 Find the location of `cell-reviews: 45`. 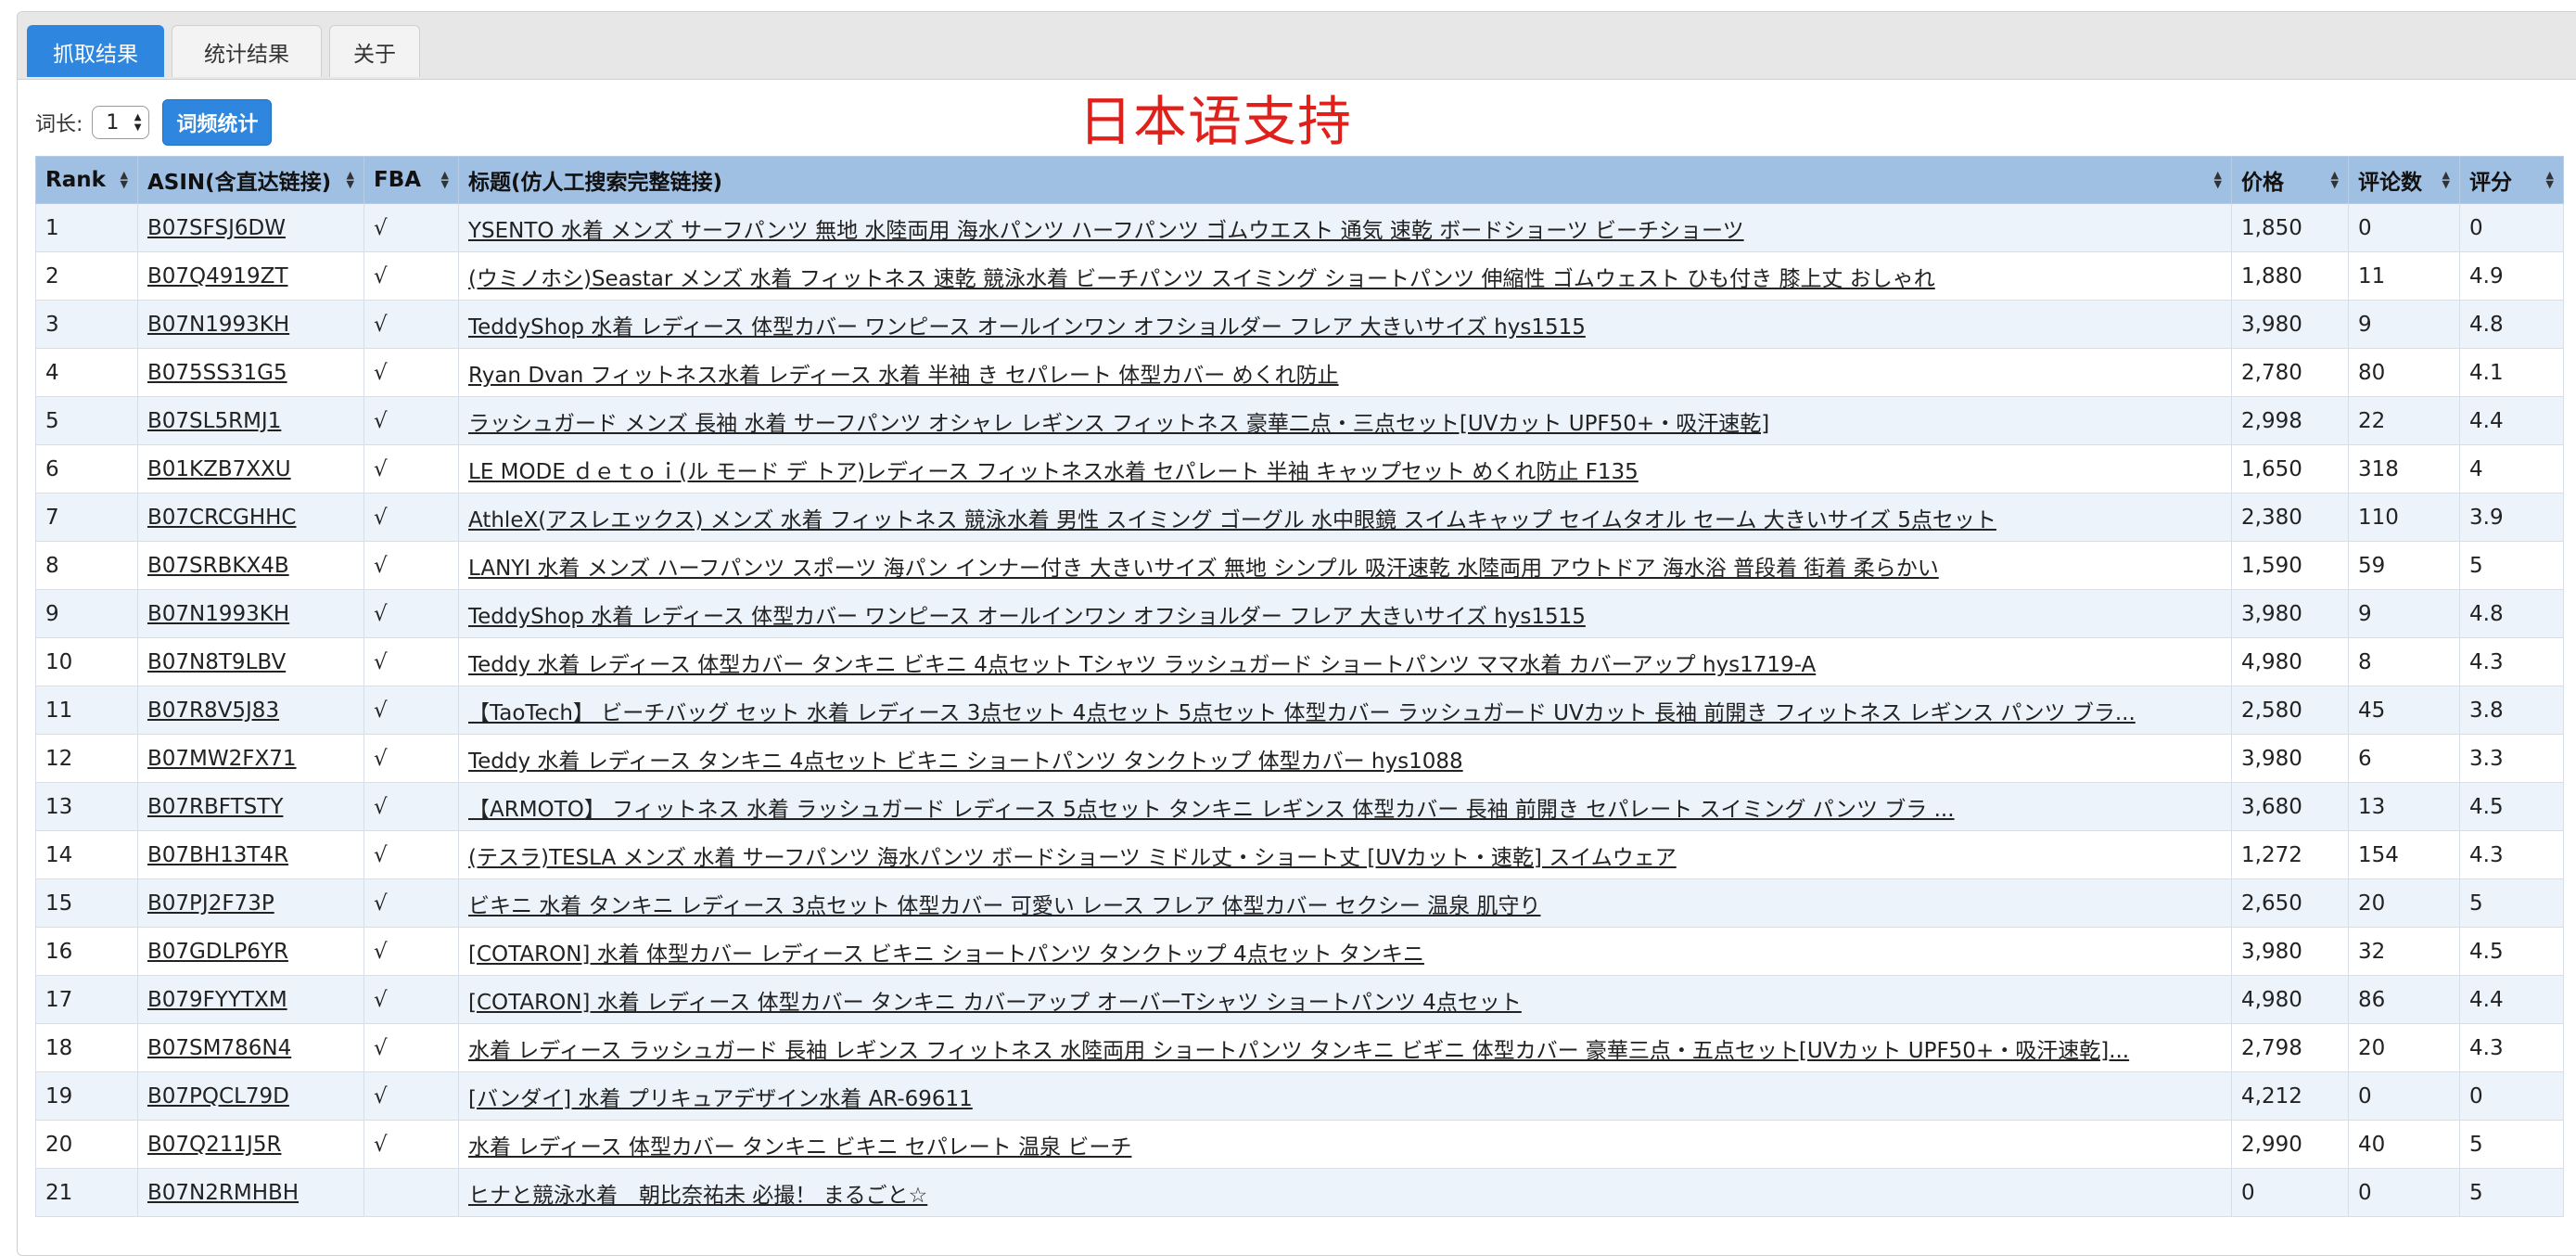

cell-reviews: 45 is located at coordinates (2404, 710).